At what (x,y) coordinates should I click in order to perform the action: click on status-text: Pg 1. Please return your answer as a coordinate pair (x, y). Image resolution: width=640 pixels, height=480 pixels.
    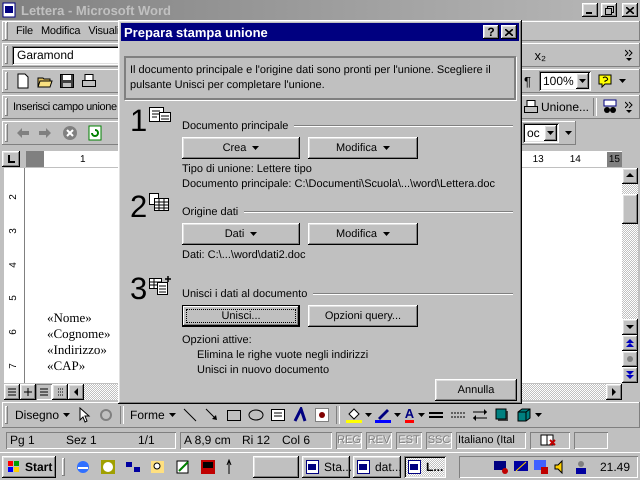
    Looking at the image, I should click on (23, 440).